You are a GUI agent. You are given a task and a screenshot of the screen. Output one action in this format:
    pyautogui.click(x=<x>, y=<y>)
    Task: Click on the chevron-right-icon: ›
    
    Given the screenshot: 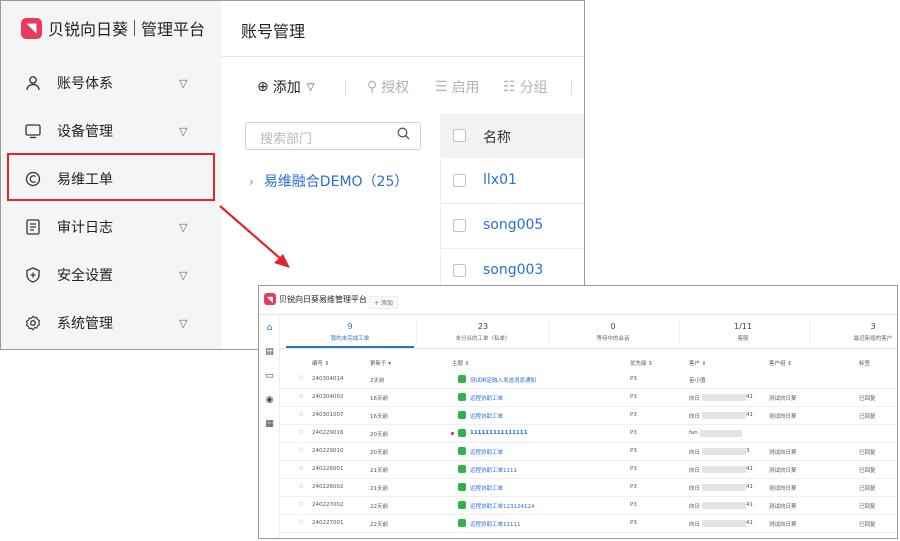 What is the action you would take?
    pyautogui.click(x=251, y=182)
    